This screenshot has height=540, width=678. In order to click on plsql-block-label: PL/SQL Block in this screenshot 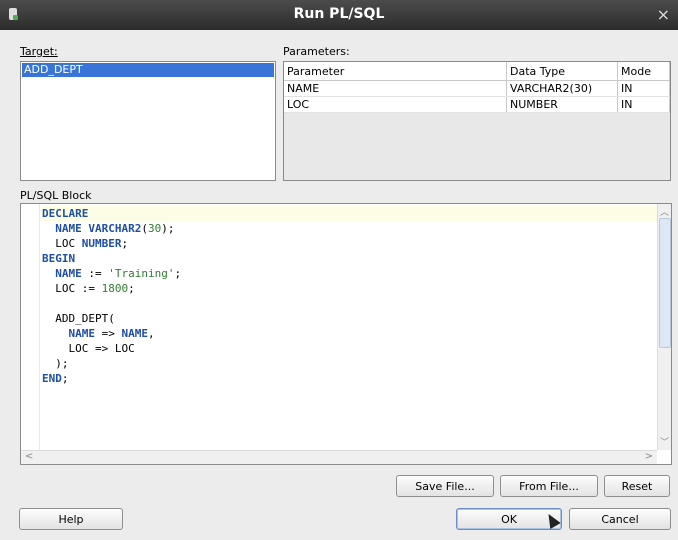, I will do `click(56, 195)`.